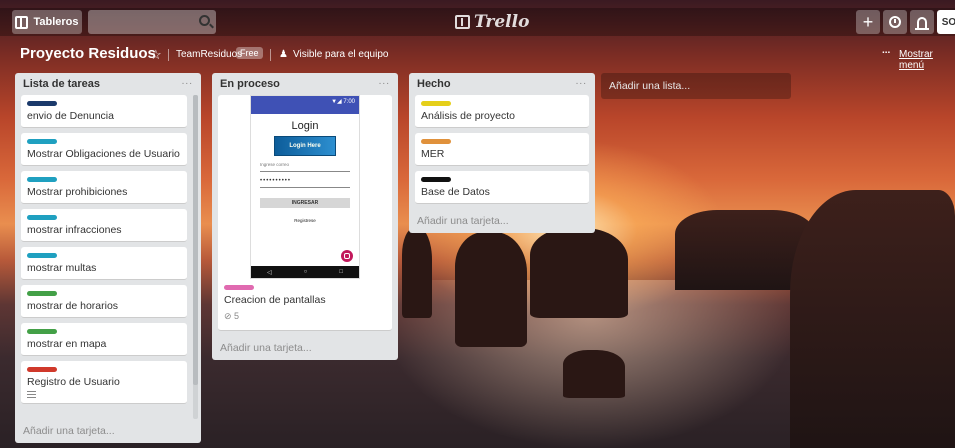 The height and width of the screenshot is (448, 955). Describe the element at coordinates (502, 187) in the screenshot. I see `card: Base de Datos` at that location.